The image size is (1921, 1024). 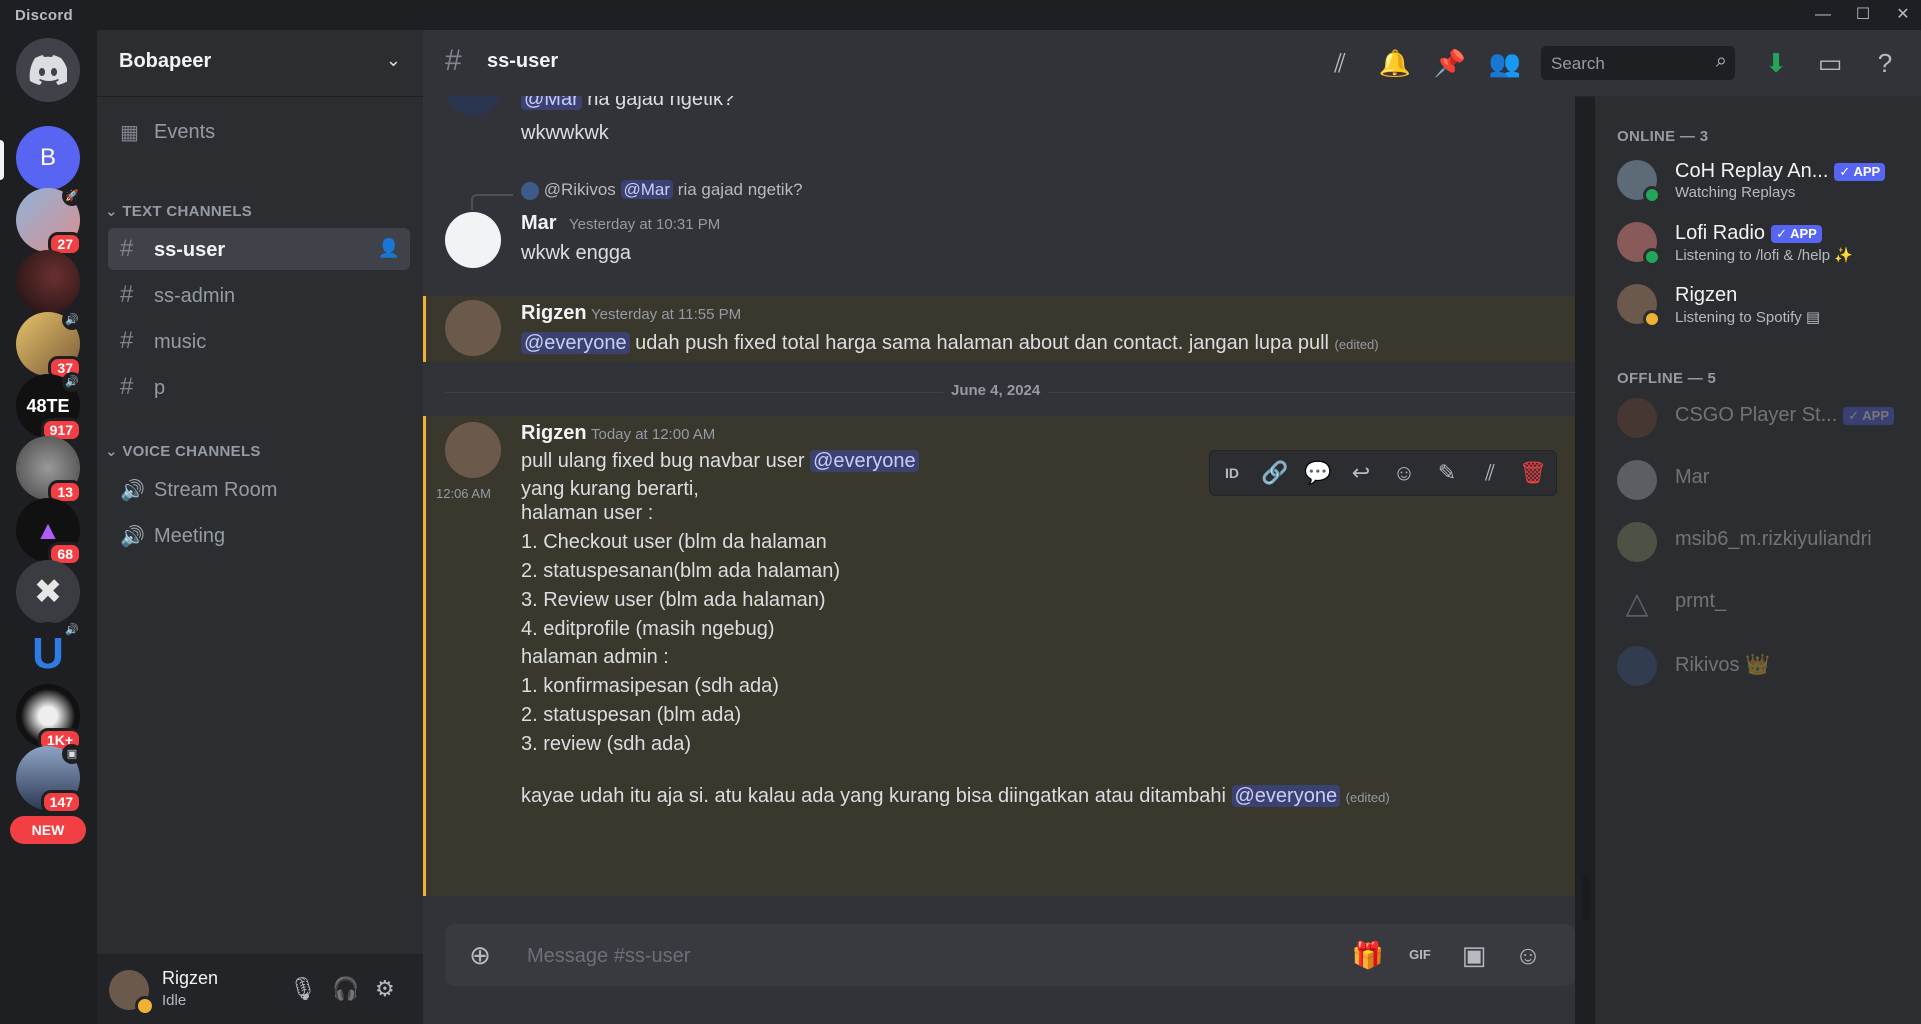 I want to click on channel-label: Meeting, so click(x=190, y=536).